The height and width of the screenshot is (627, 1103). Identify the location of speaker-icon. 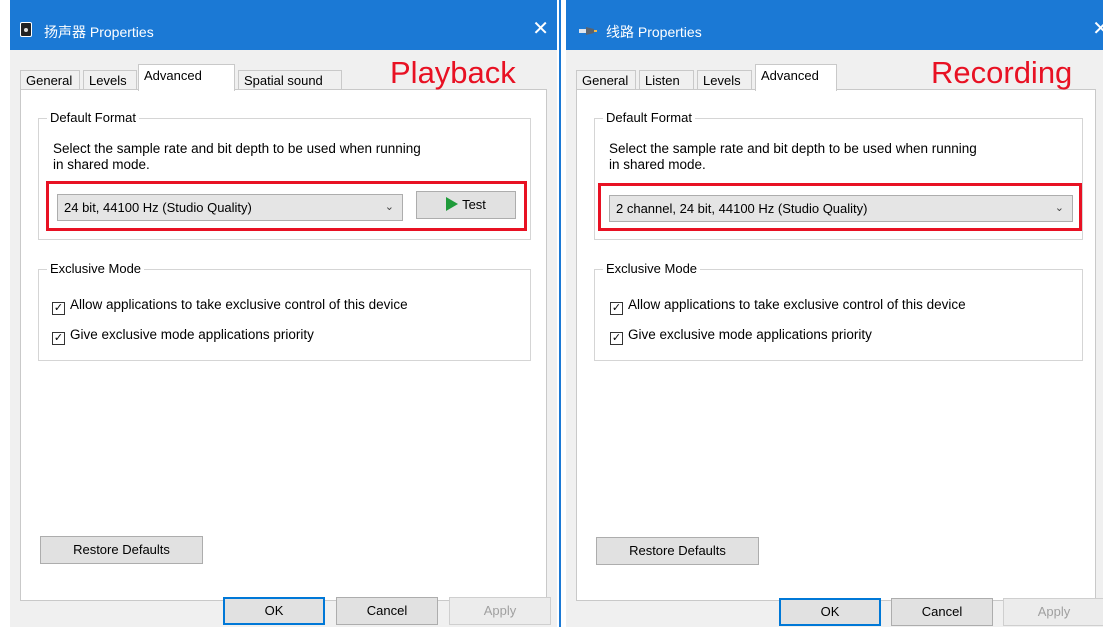
(26, 29).